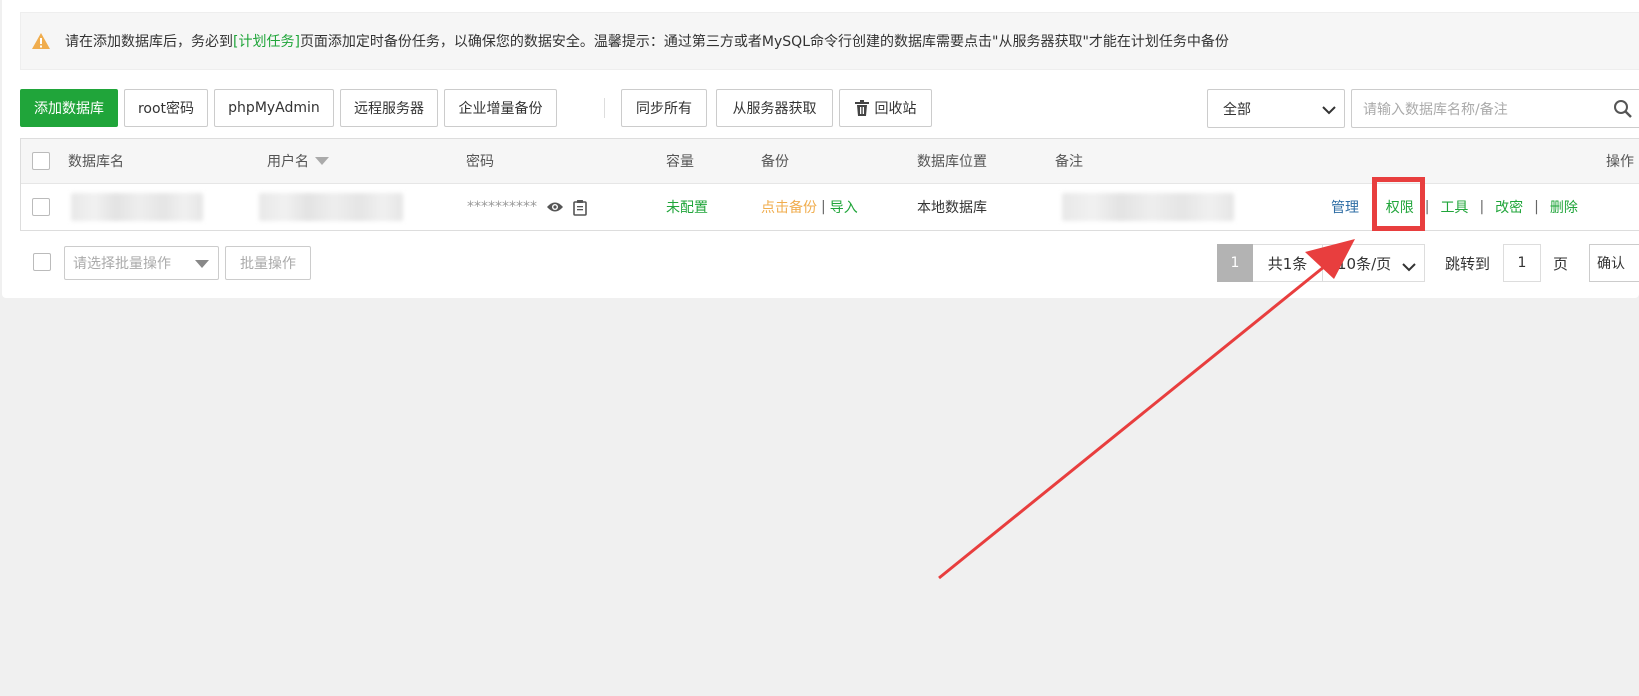  I want to click on scheduled-task-link: [计划任务], so click(266, 41).